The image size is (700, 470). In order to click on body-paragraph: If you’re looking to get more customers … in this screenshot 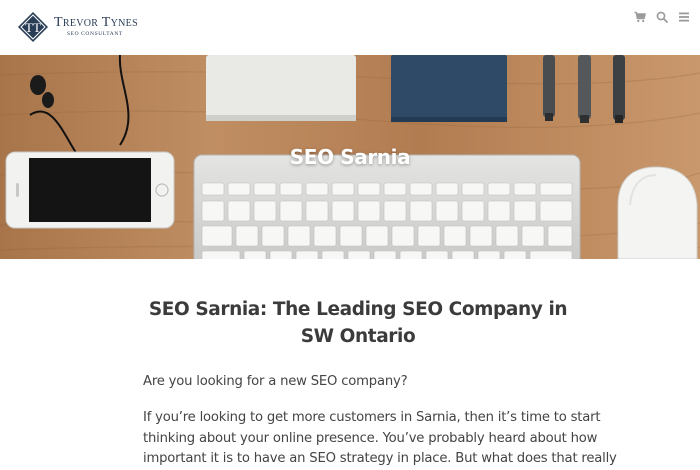, I will do `click(380, 439)`.